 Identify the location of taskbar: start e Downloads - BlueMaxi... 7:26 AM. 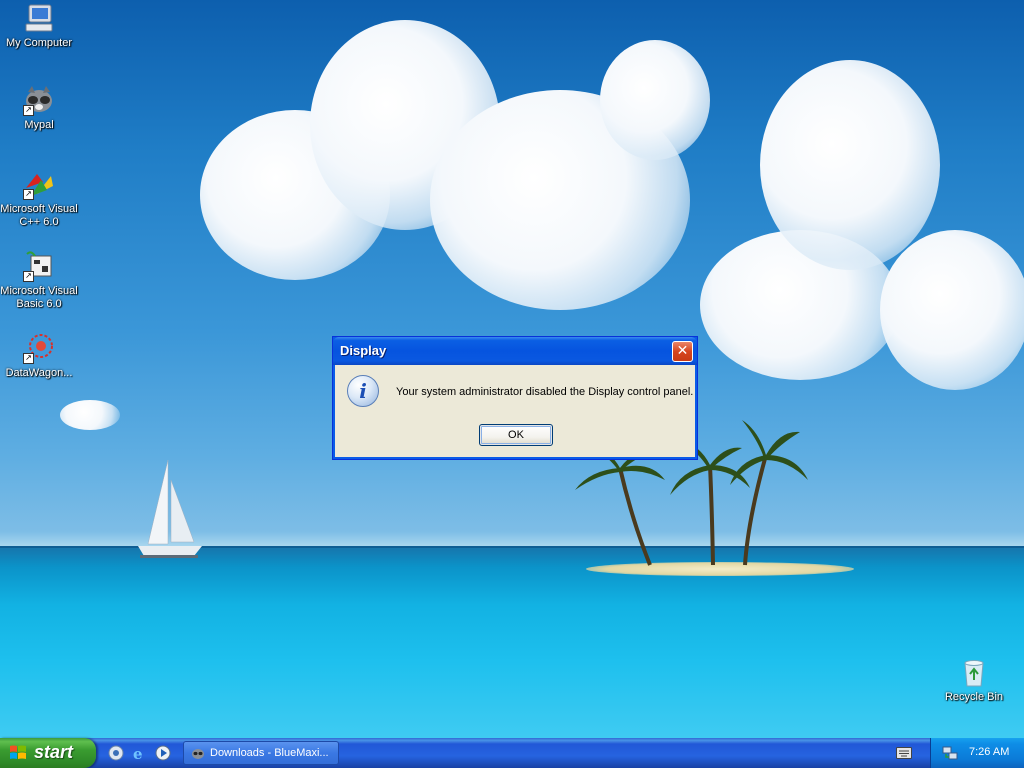
(512, 753).